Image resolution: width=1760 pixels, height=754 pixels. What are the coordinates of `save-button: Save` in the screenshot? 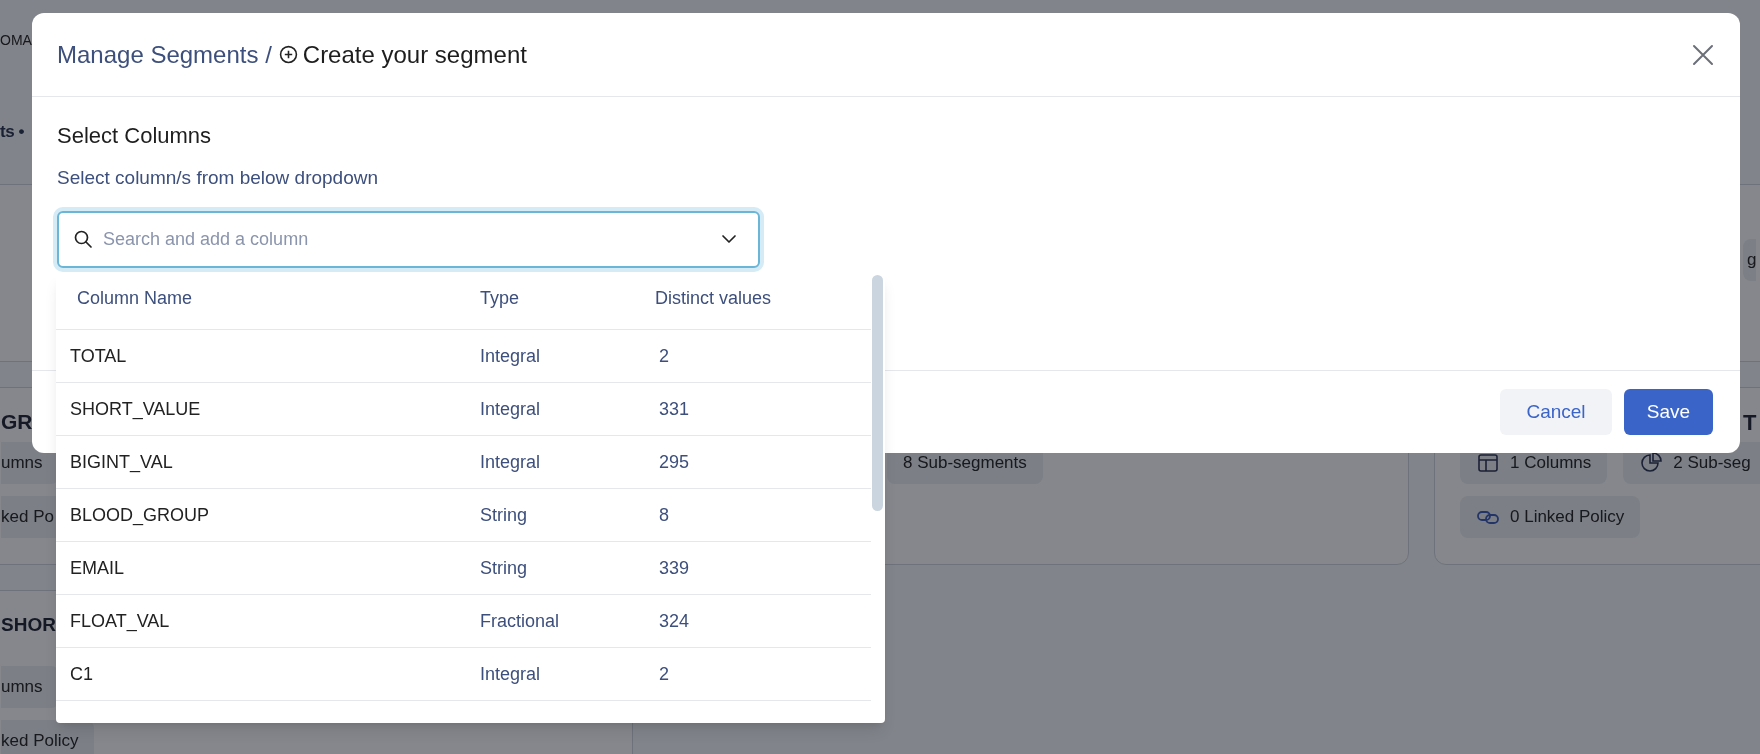 It's located at (1668, 412).